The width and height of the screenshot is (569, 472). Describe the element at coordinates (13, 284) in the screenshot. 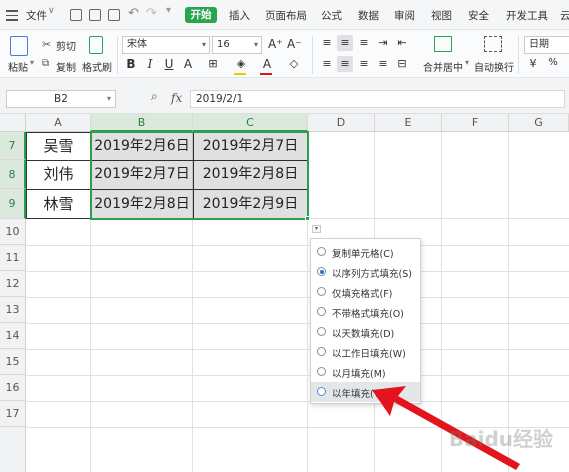

I see `row-header-12: 12` at that location.